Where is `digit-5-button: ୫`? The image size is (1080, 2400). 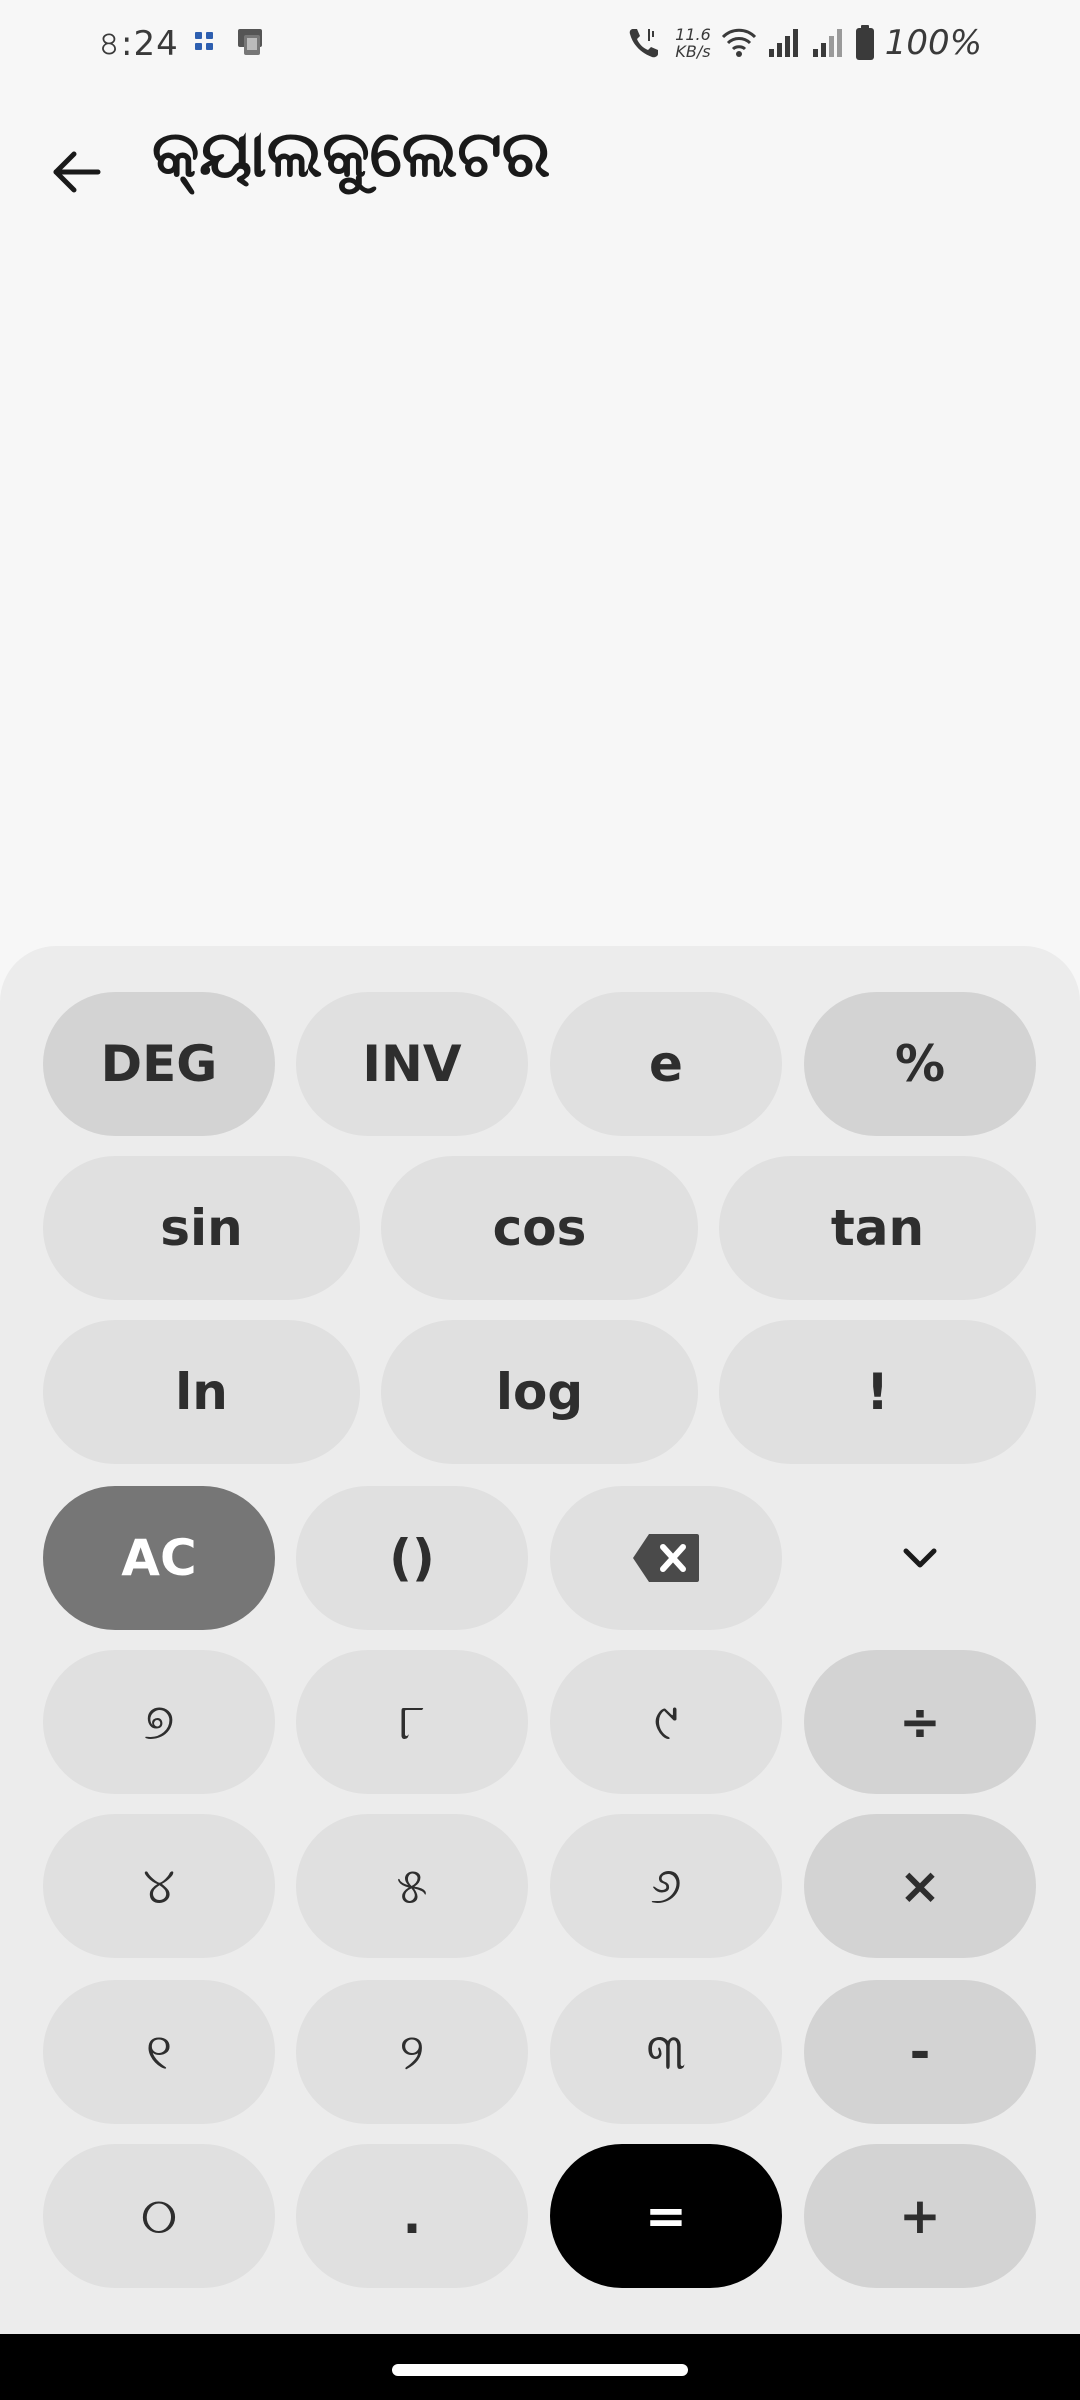
digit-5-button: ୫ is located at coordinates (412, 1886).